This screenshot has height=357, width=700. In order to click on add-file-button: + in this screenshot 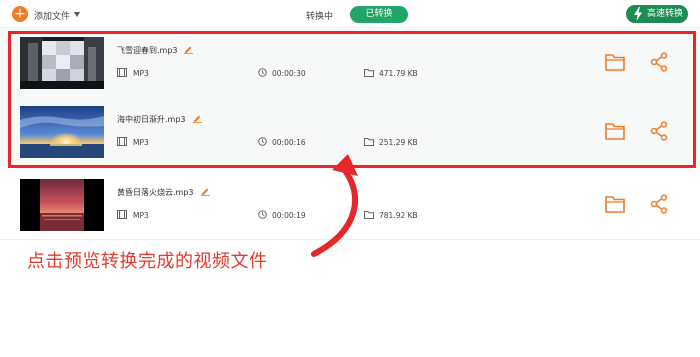, I will do `click(20, 14)`.